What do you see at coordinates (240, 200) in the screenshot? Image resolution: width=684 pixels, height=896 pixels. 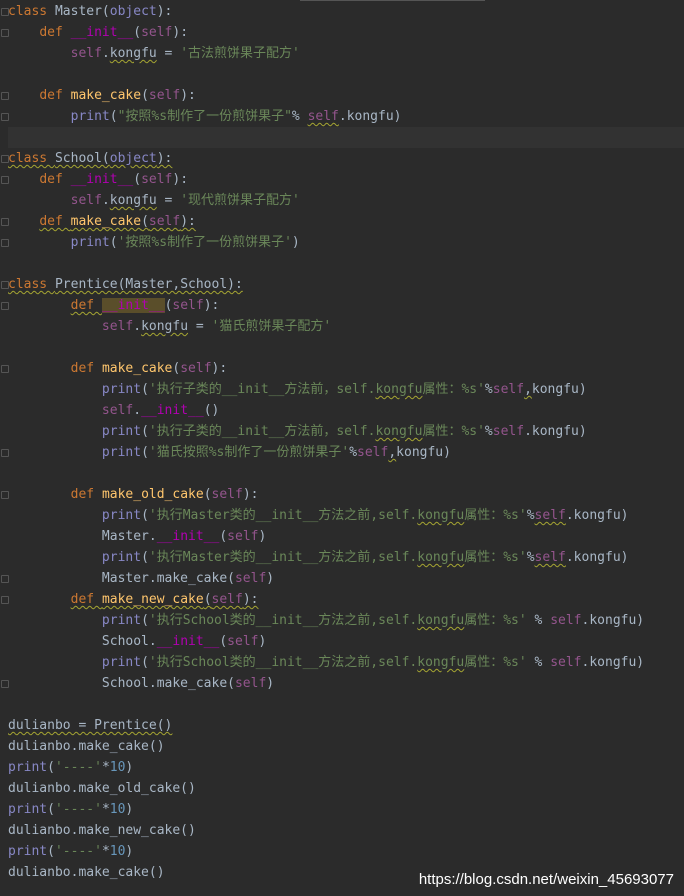 I see `code-token: '现代煎饼果子配方'` at bounding box center [240, 200].